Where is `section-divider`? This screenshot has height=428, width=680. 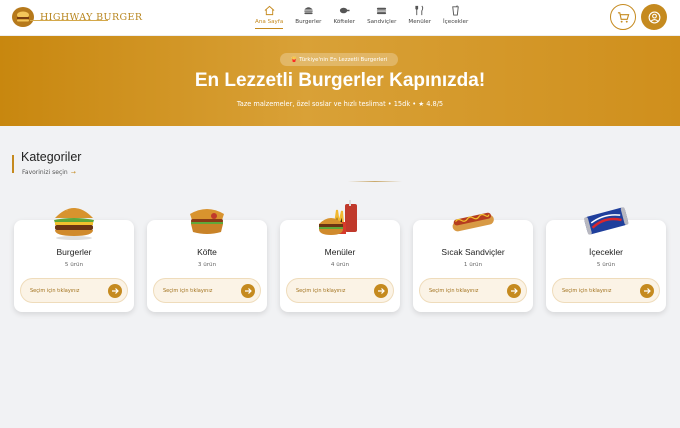 section-divider is located at coordinates (375, 181).